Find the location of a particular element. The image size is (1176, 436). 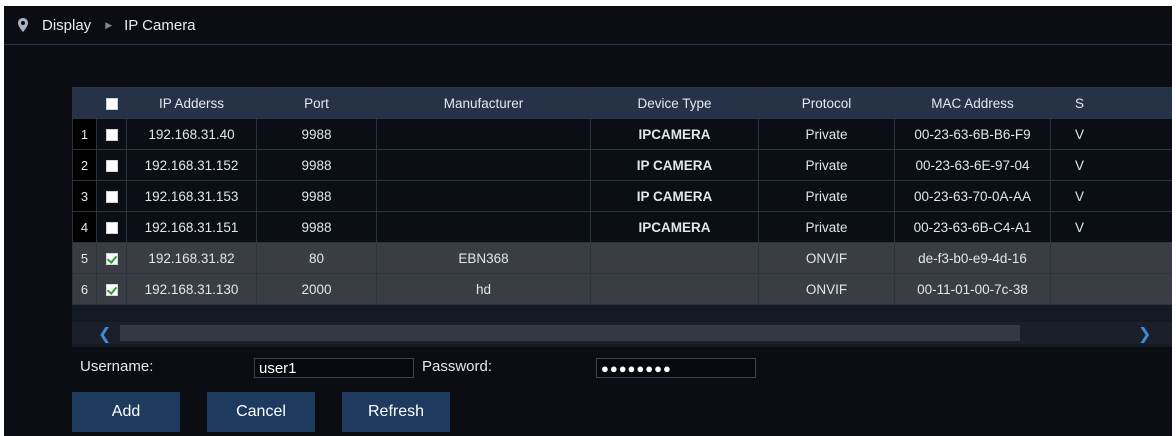

header-ip: IP Adderss is located at coordinates (191, 103).